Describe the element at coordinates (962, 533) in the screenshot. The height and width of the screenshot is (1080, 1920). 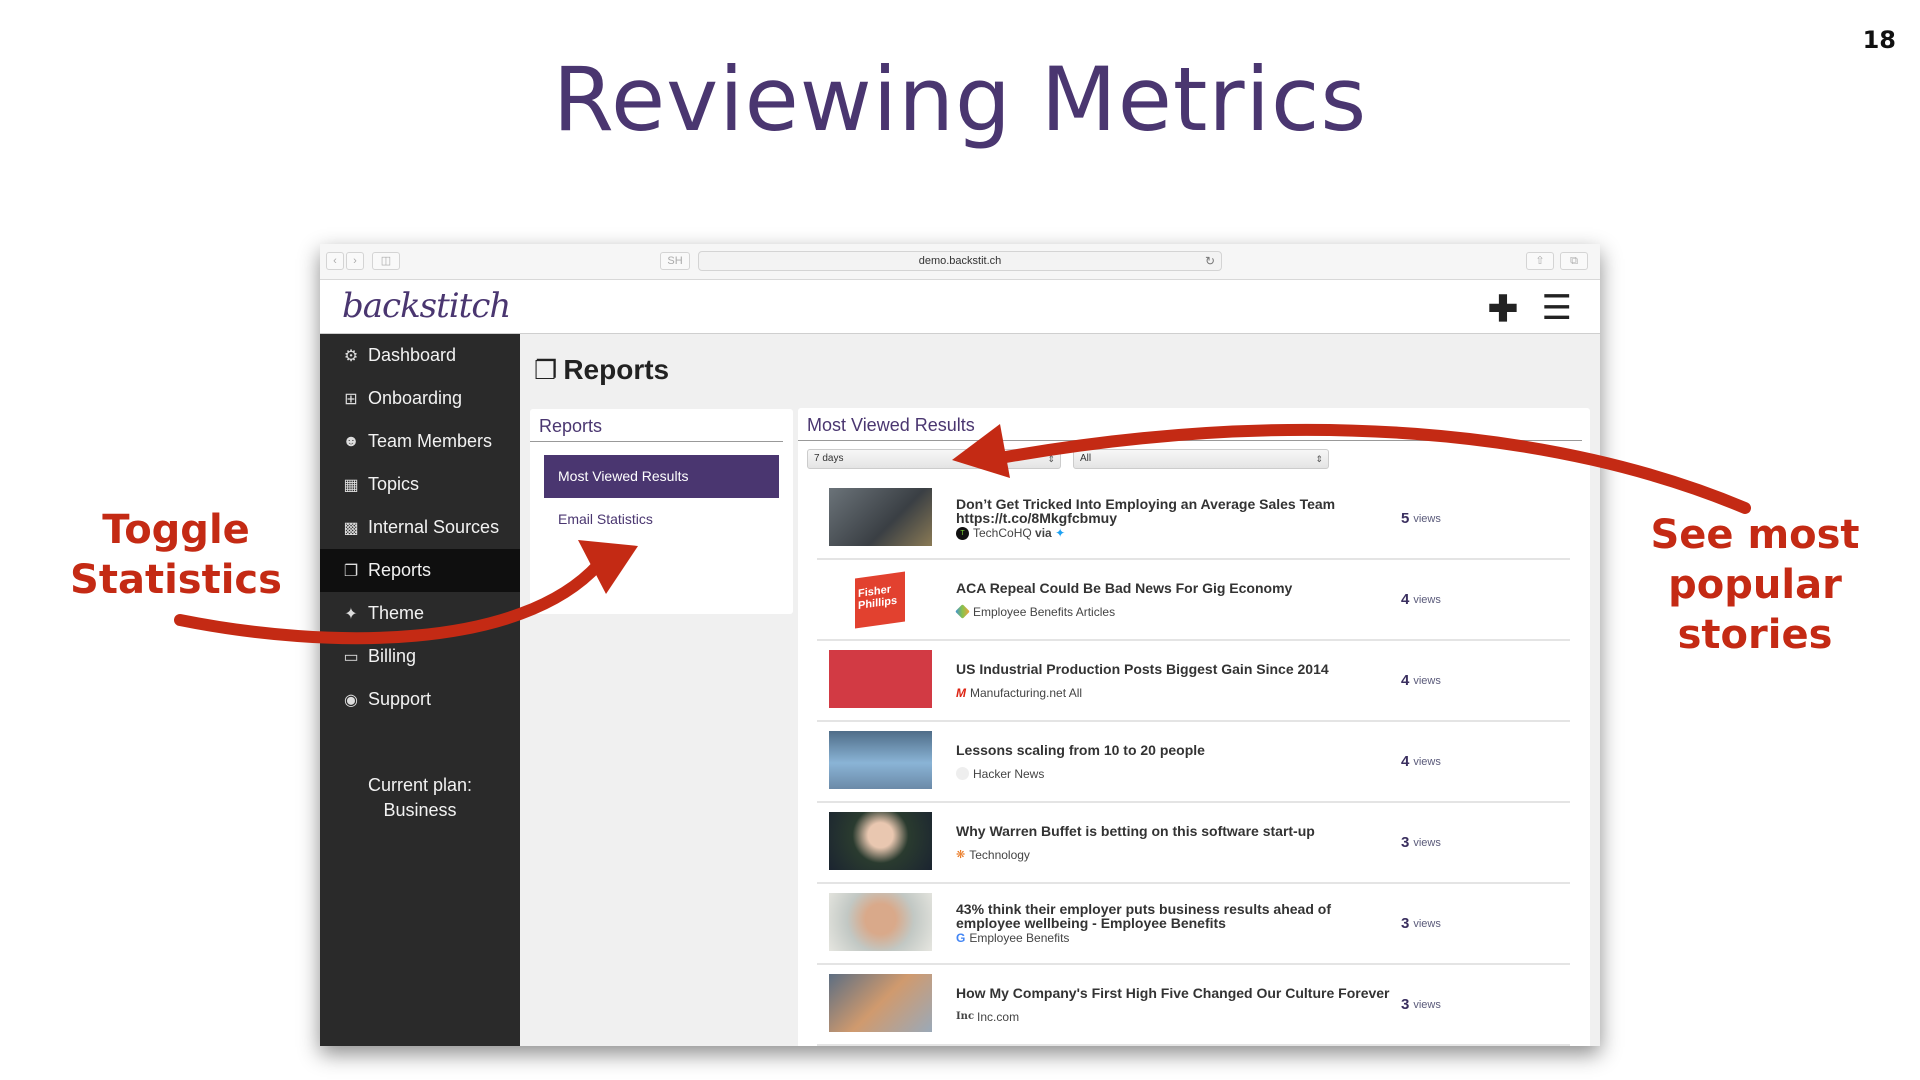
I see `techco-logo-icon: T` at that location.